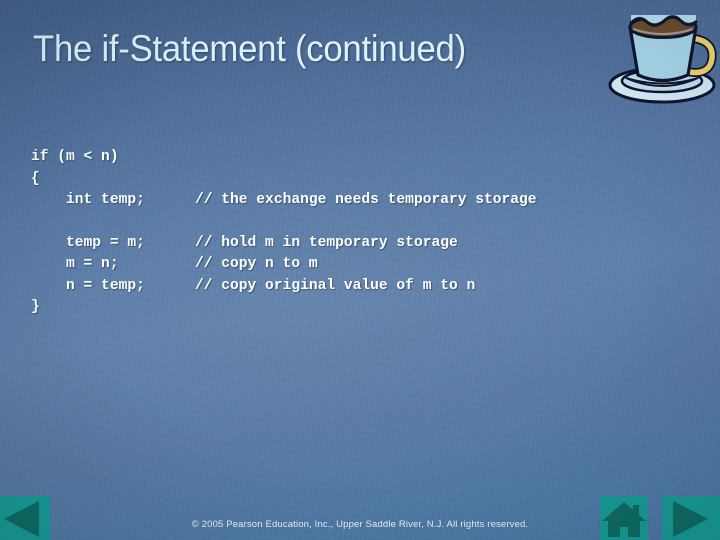 This screenshot has width=720, height=540. What do you see at coordinates (326, 242) in the screenshot?
I see `code-comment: // hold m in temporary storage` at bounding box center [326, 242].